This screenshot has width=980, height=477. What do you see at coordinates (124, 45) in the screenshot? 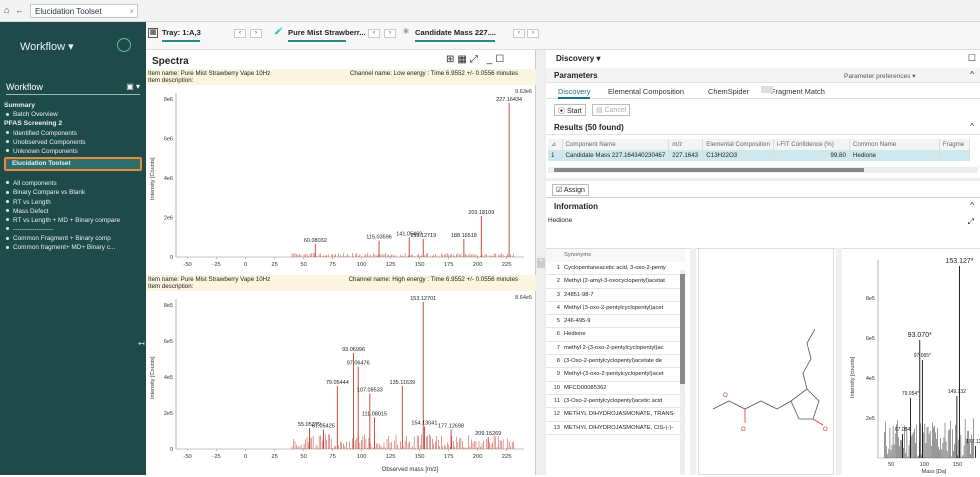
I see `refresh-icon` at bounding box center [124, 45].